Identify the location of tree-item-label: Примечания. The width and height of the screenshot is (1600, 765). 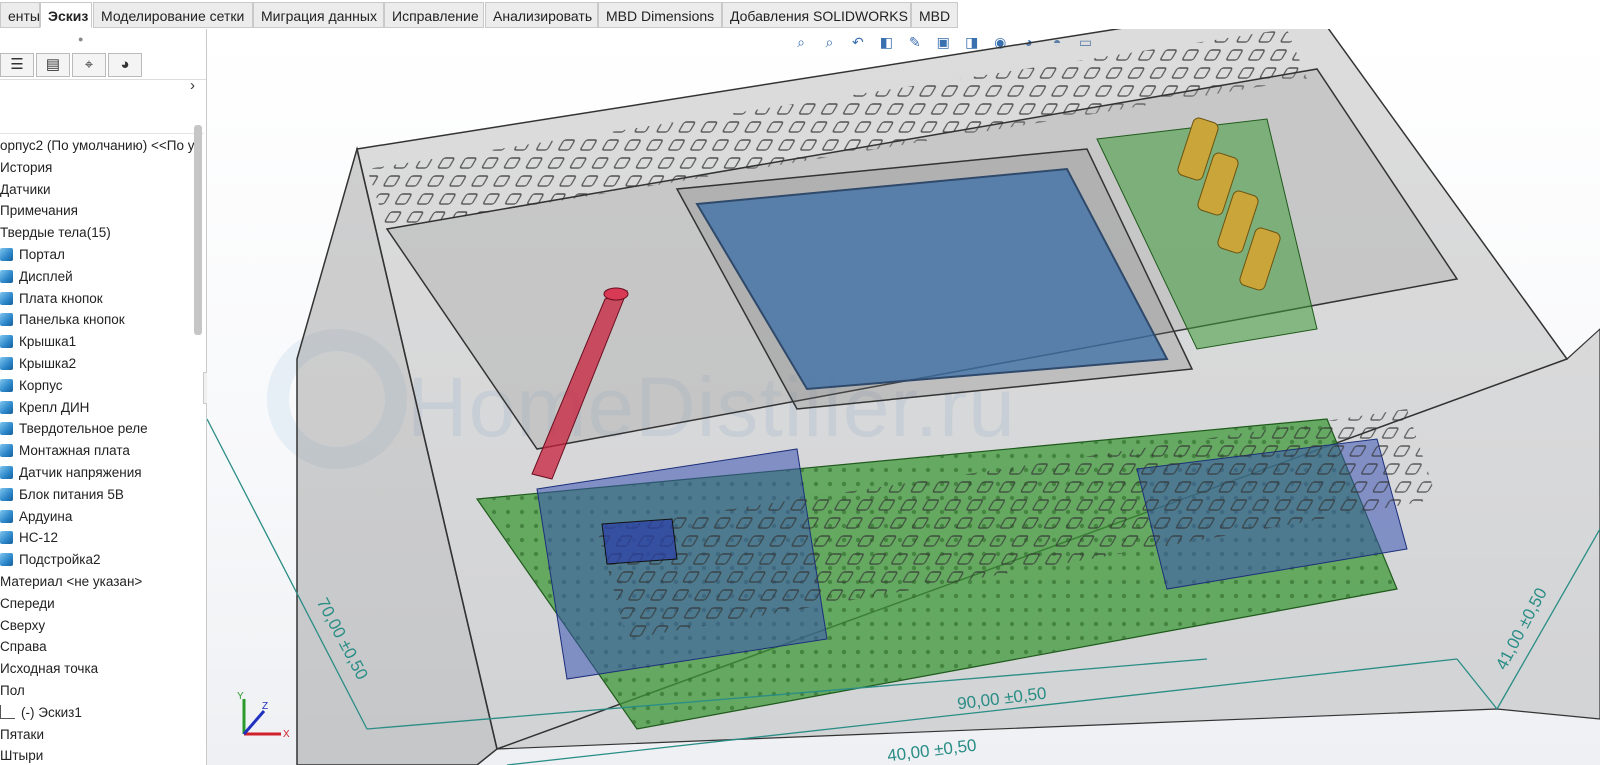
(39, 211).